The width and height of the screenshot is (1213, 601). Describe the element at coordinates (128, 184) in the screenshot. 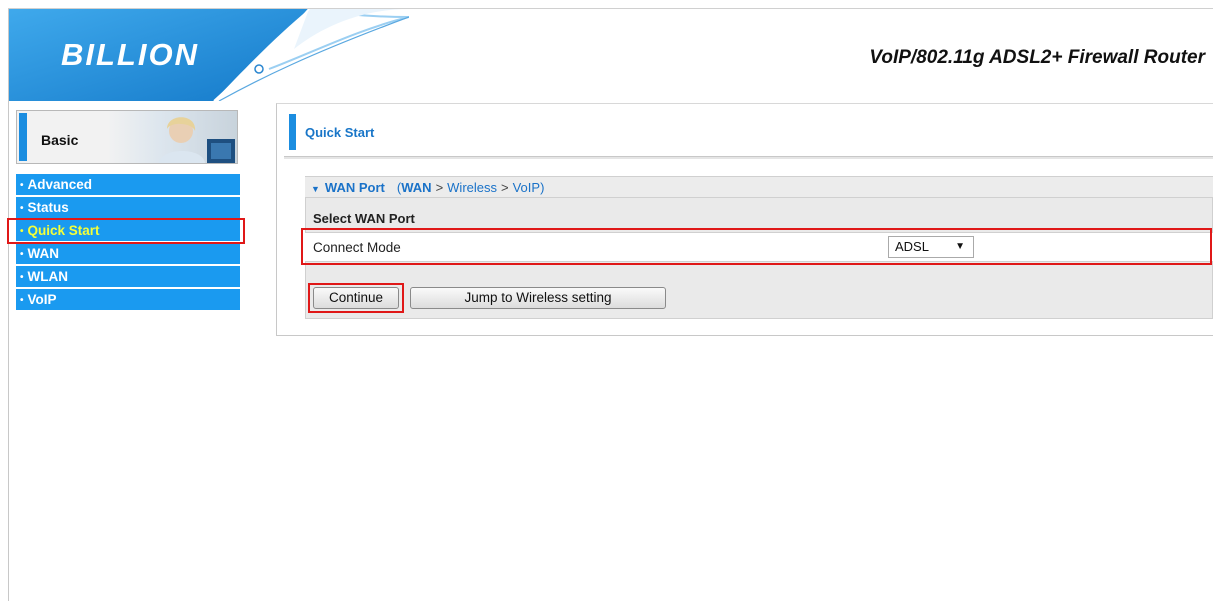

I see `sidebar-item-advanced: • Advanced` at that location.